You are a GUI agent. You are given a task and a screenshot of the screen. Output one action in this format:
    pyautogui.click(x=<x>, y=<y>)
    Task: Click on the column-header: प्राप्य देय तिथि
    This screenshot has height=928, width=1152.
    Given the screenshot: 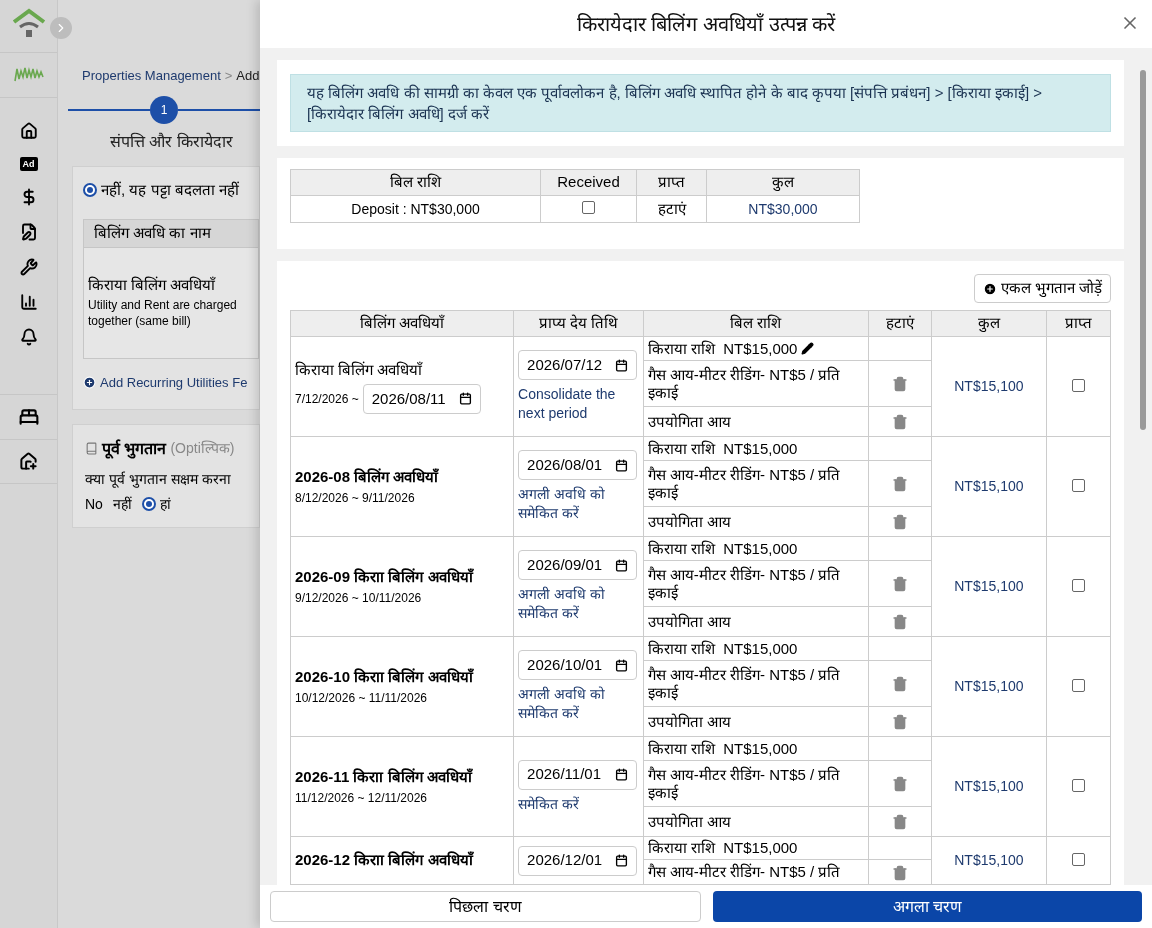 What is the action you would take?
    pyautogui.click(x=578, y=323)
    